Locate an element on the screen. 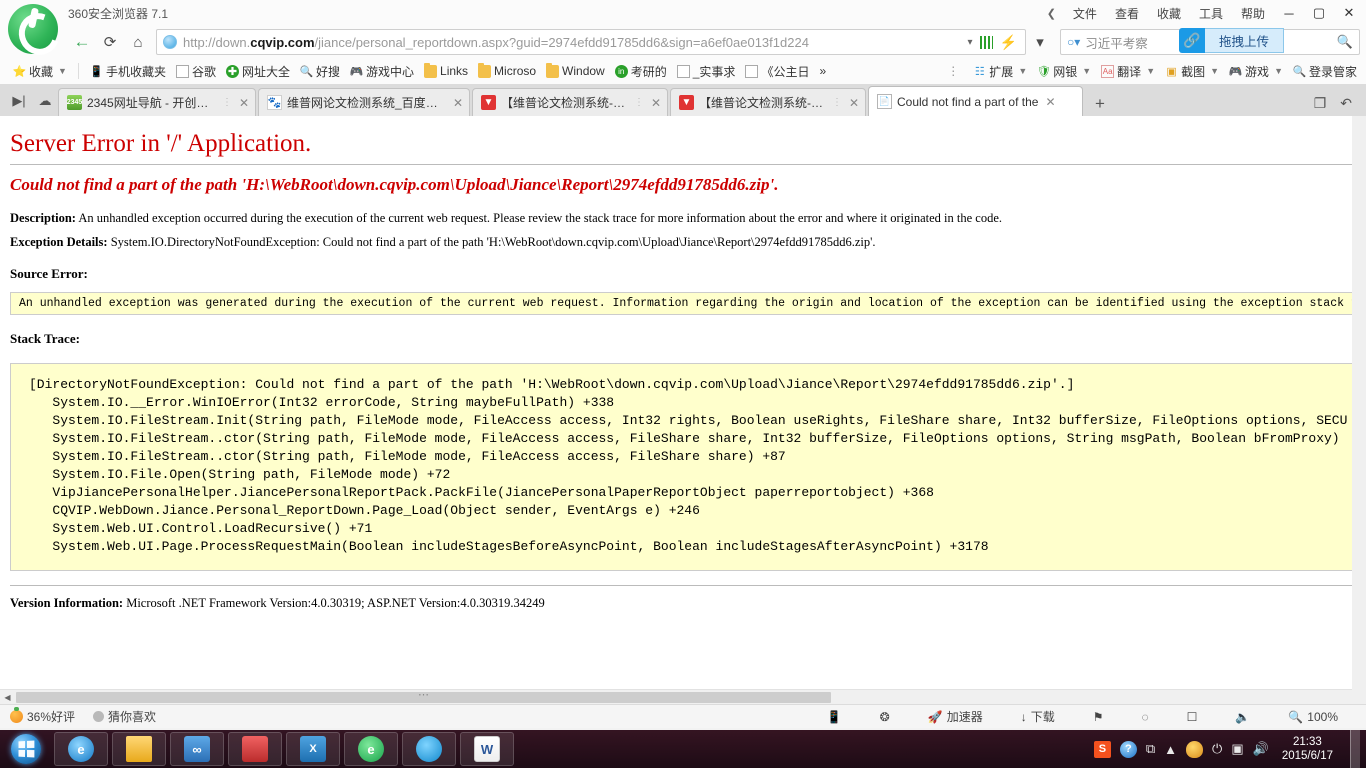  tab-list-icon: ▶| is located at coordinates (19, 101).